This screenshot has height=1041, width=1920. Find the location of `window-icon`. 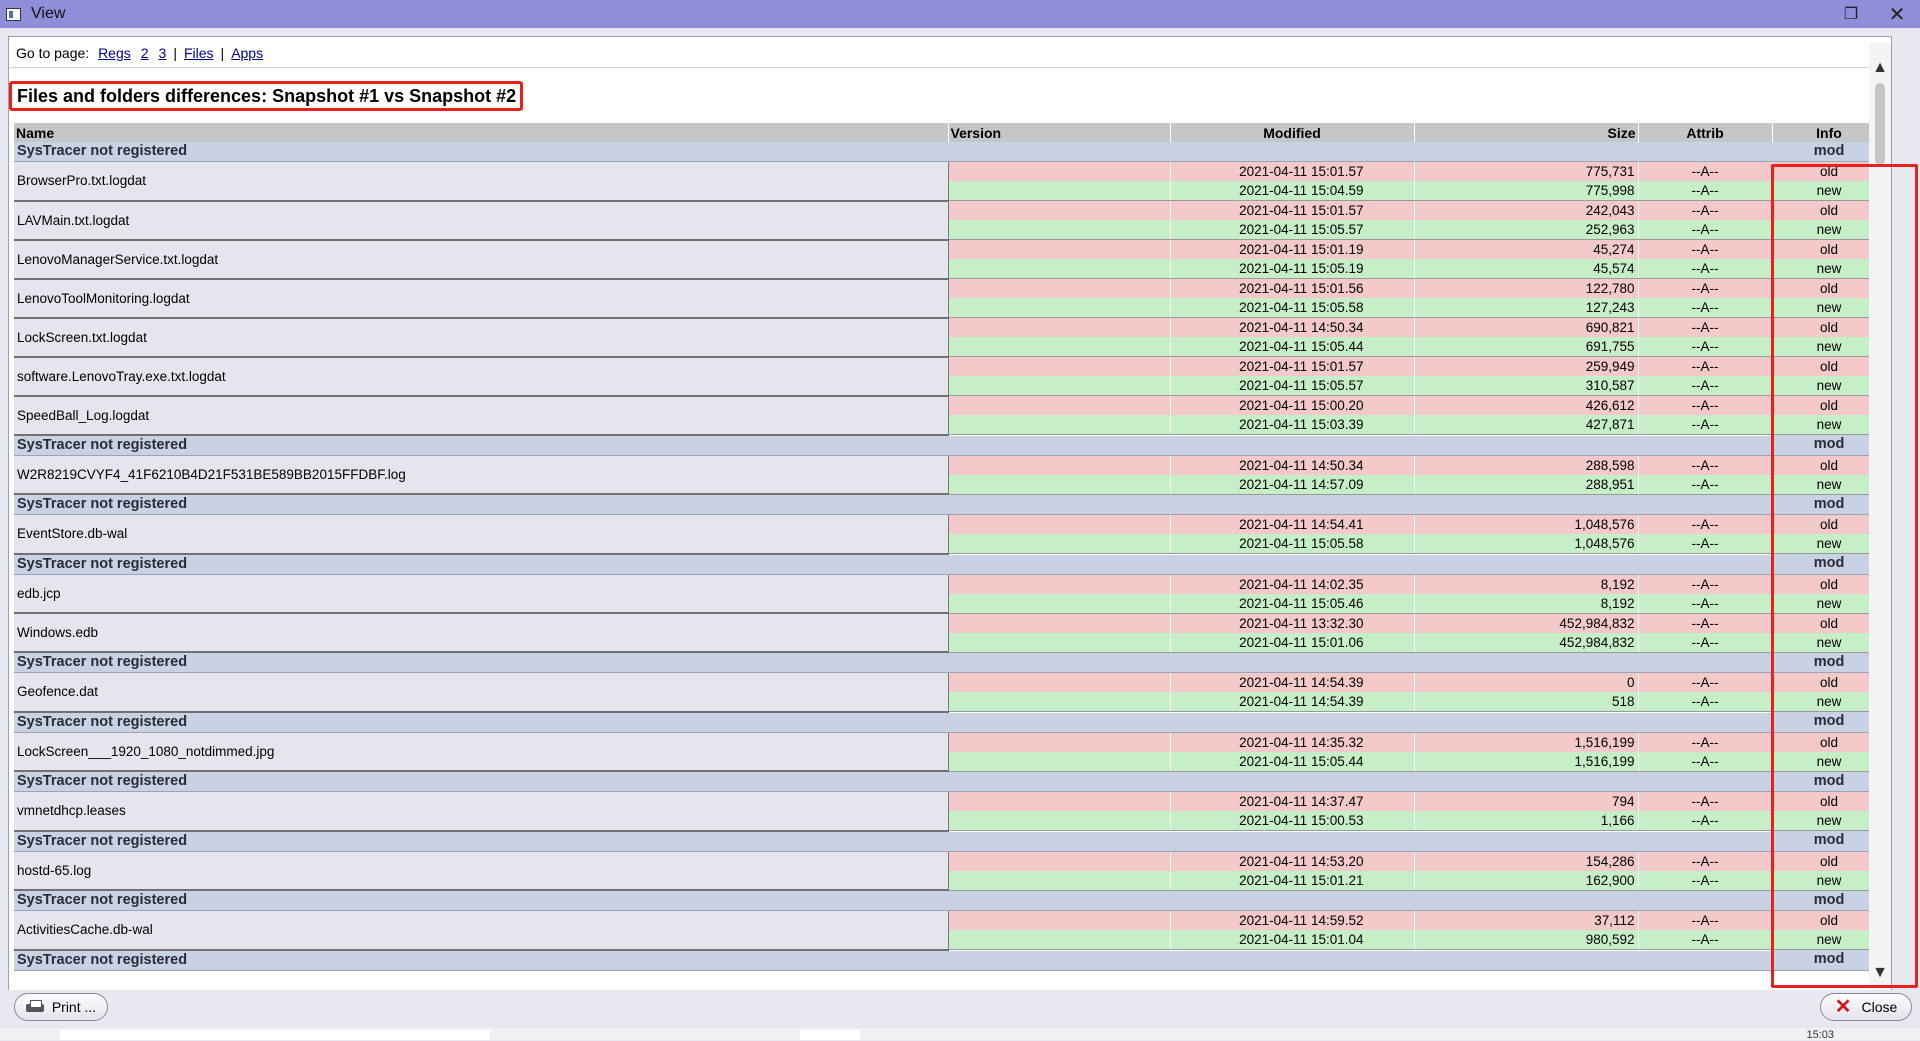

window-icon is located at coordinates (13, 14).